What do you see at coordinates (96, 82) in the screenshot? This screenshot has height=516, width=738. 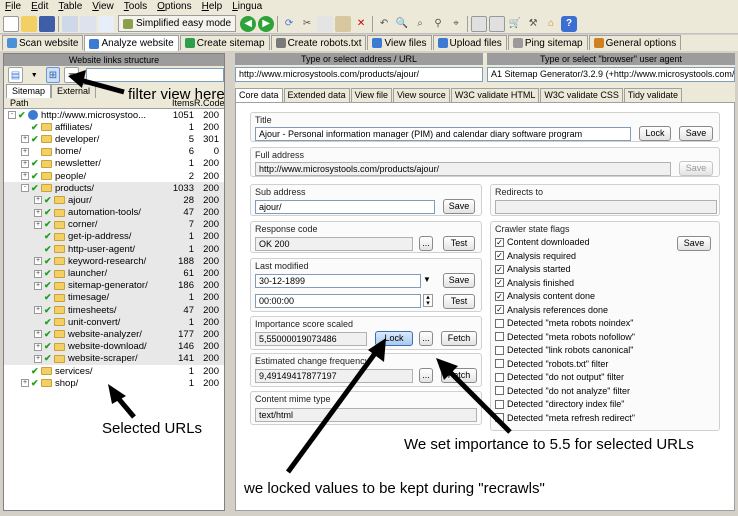 I see `arrow-to-filter` at bounding box center [96, 82].